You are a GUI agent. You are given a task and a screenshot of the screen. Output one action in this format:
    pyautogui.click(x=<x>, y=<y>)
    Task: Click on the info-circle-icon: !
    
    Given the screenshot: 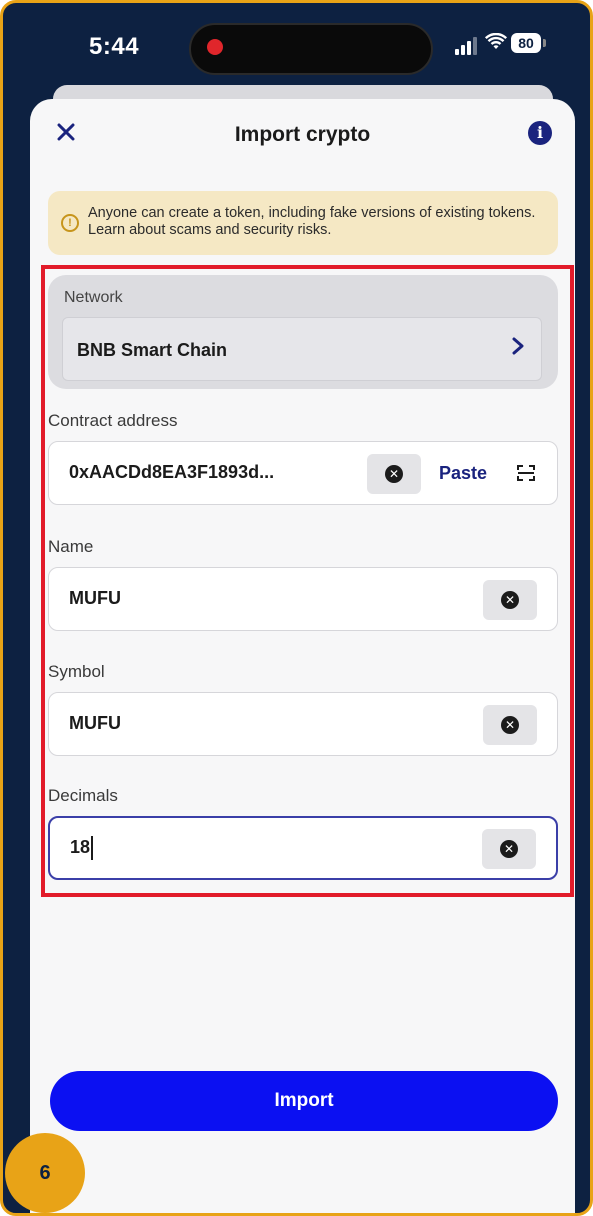 What is the action you would take?
    pyautogui.click(x=70, y=223)
    